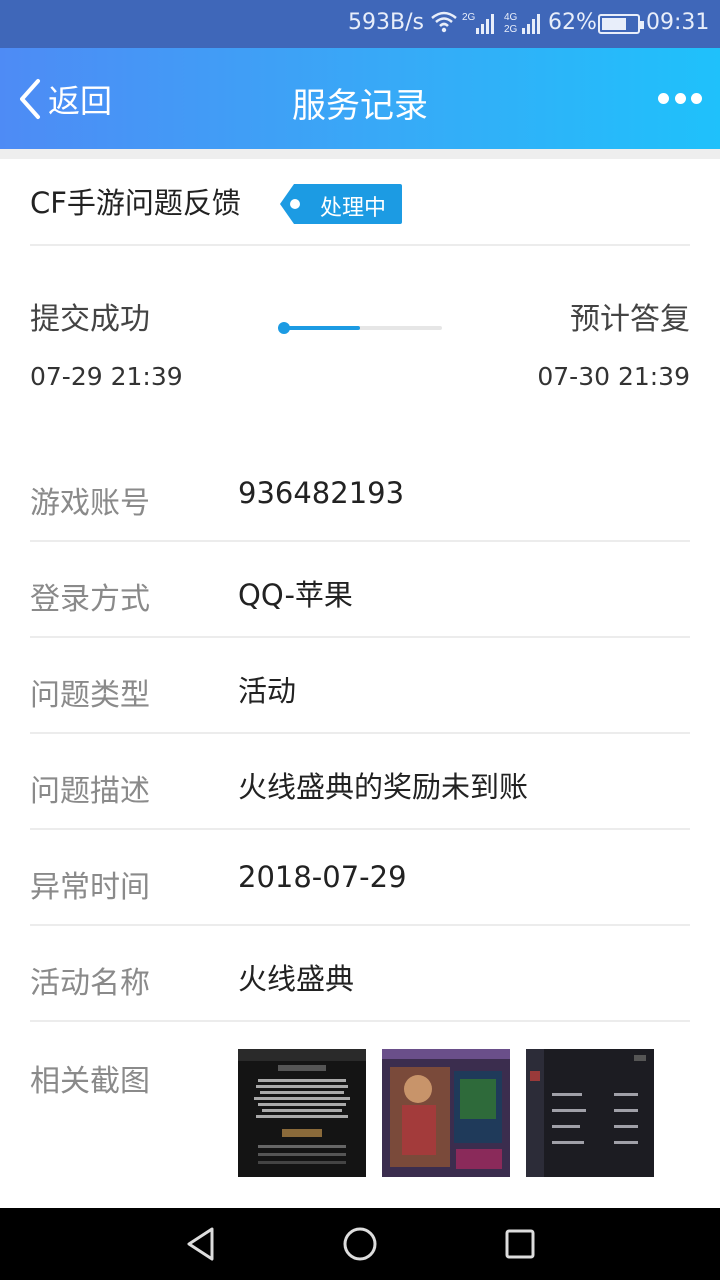 Image resolution: width=720 pixels, height=1280 pixels. I want to click on status-badge: 处理中, so click(341, 204).